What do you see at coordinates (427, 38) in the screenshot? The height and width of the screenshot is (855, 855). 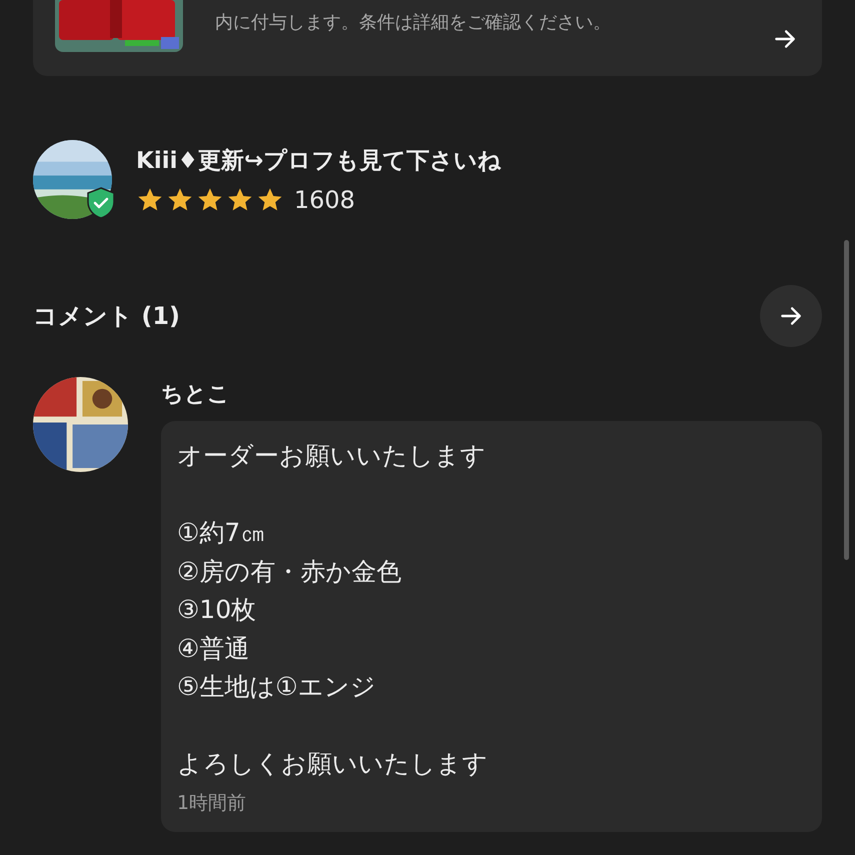 I see `promo-card: 内に付与します。条件は詳細をご確認ください。` at bounding box center [427, 38].